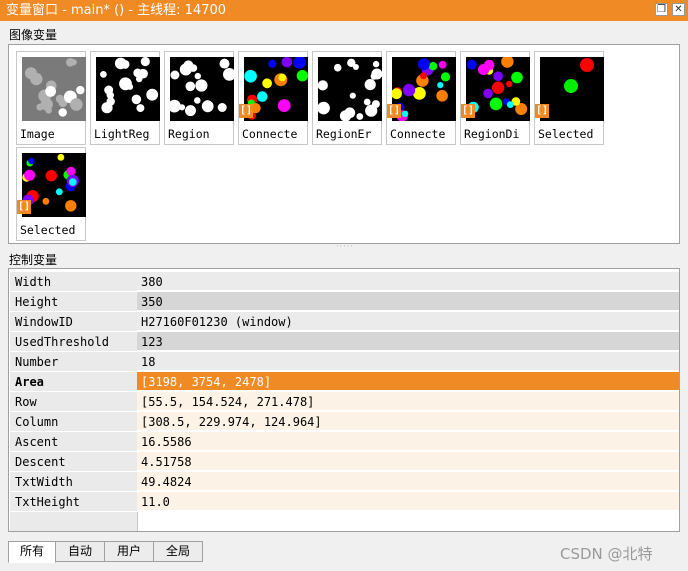  I want to click on table-row: Number 18, so click(344, 362).